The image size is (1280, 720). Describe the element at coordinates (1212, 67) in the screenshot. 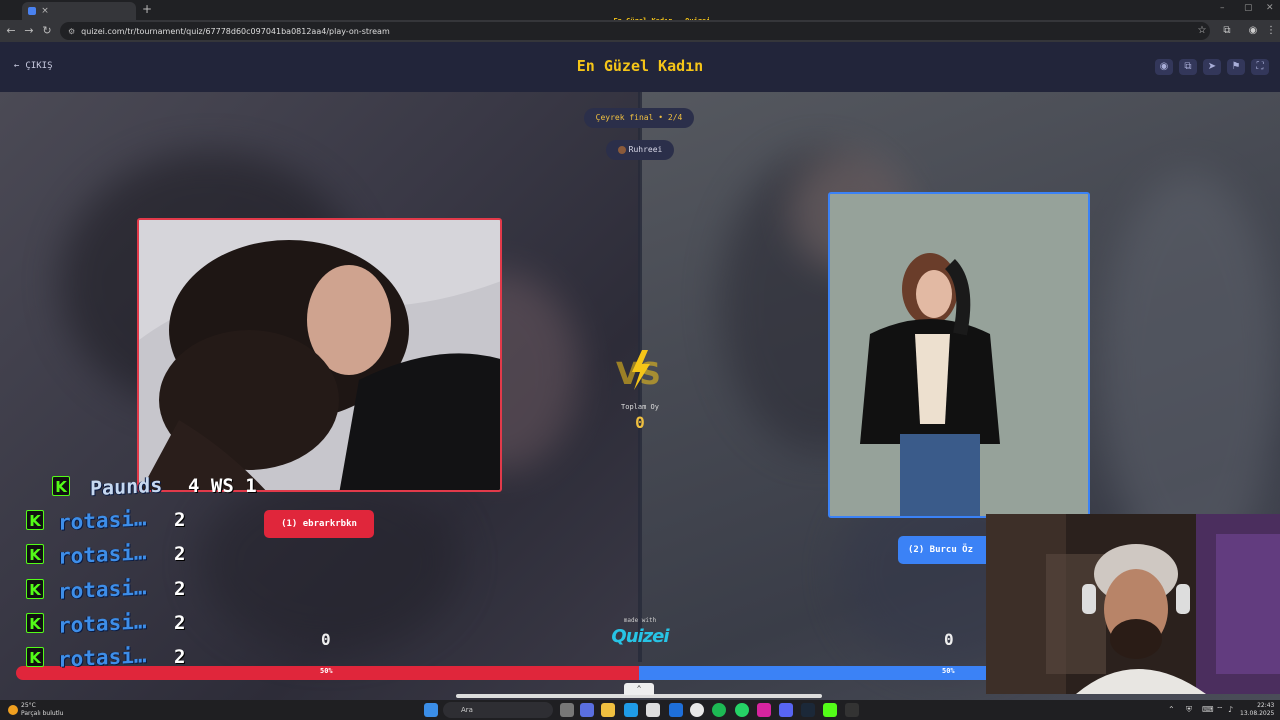

I see `send-icon: ➤` at that location.